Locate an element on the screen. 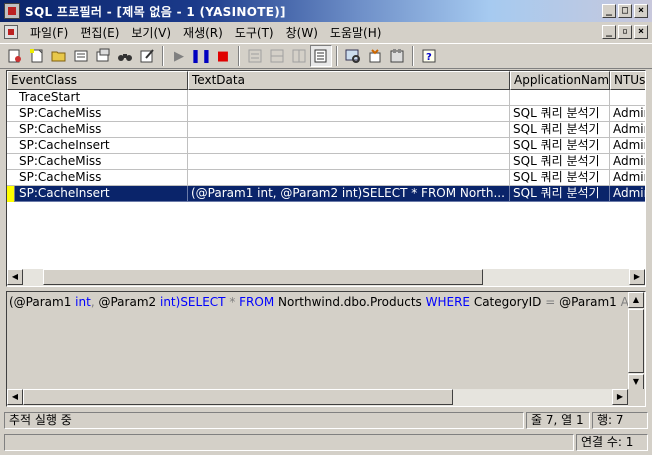  menu-view: 보기(V) is located at coordinates (151, 32).